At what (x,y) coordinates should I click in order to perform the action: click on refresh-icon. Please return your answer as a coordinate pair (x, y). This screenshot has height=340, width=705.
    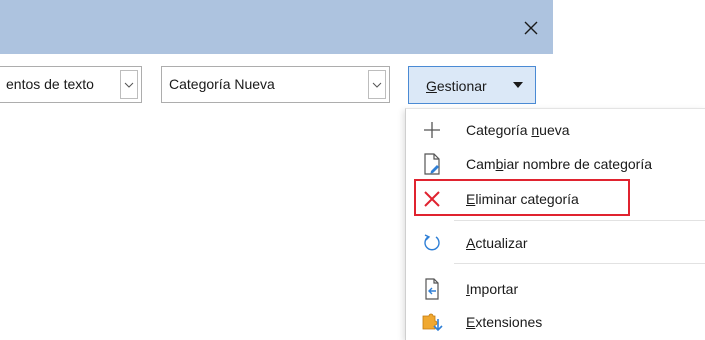
    Looking at the image, I should click on (432, 243).